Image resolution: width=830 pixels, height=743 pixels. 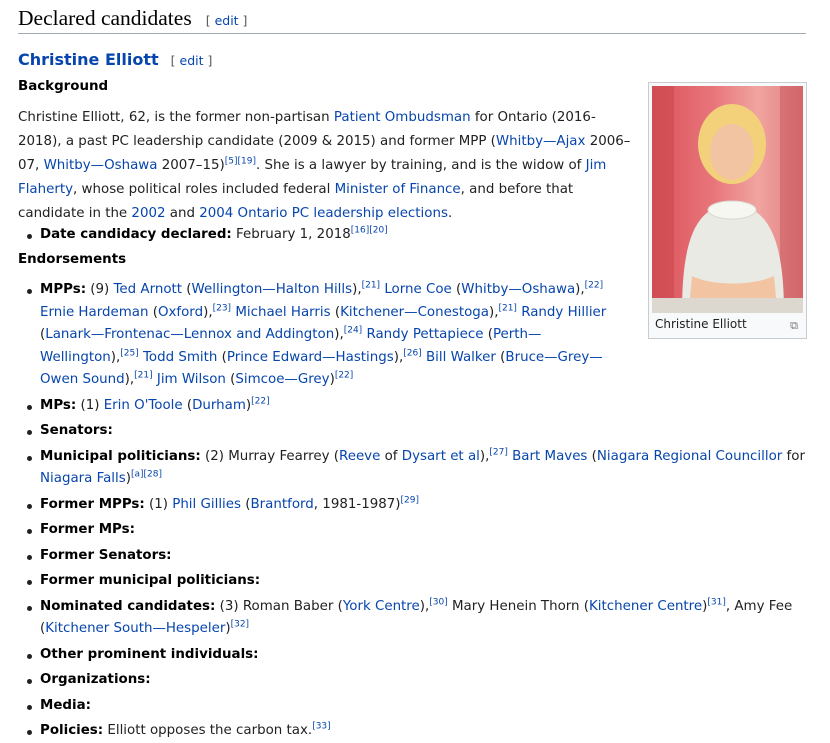 What do you see at coordinates (402, 117) in the screenshot?
I see `link-patient-ombudsman: Patient Ombudsman` at bounding box center [402, 117].